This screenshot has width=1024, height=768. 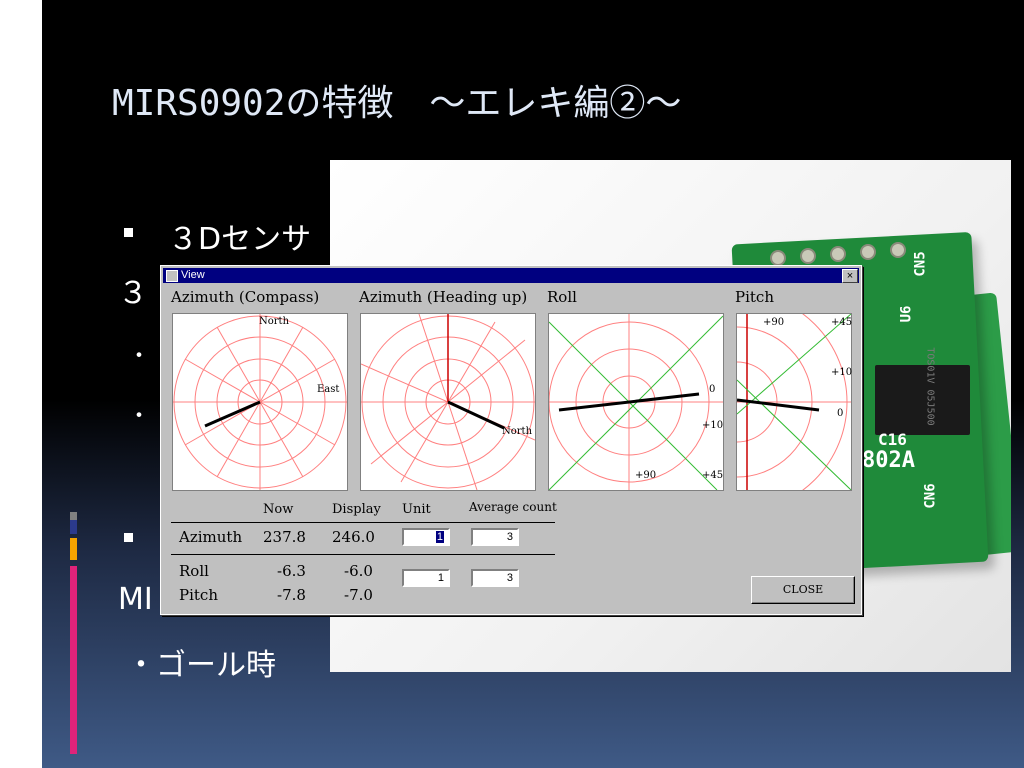 What do you see at coordinates (133, 293) in the screenshot?
I see `line-3: ３` at bounding box center [133, 293].